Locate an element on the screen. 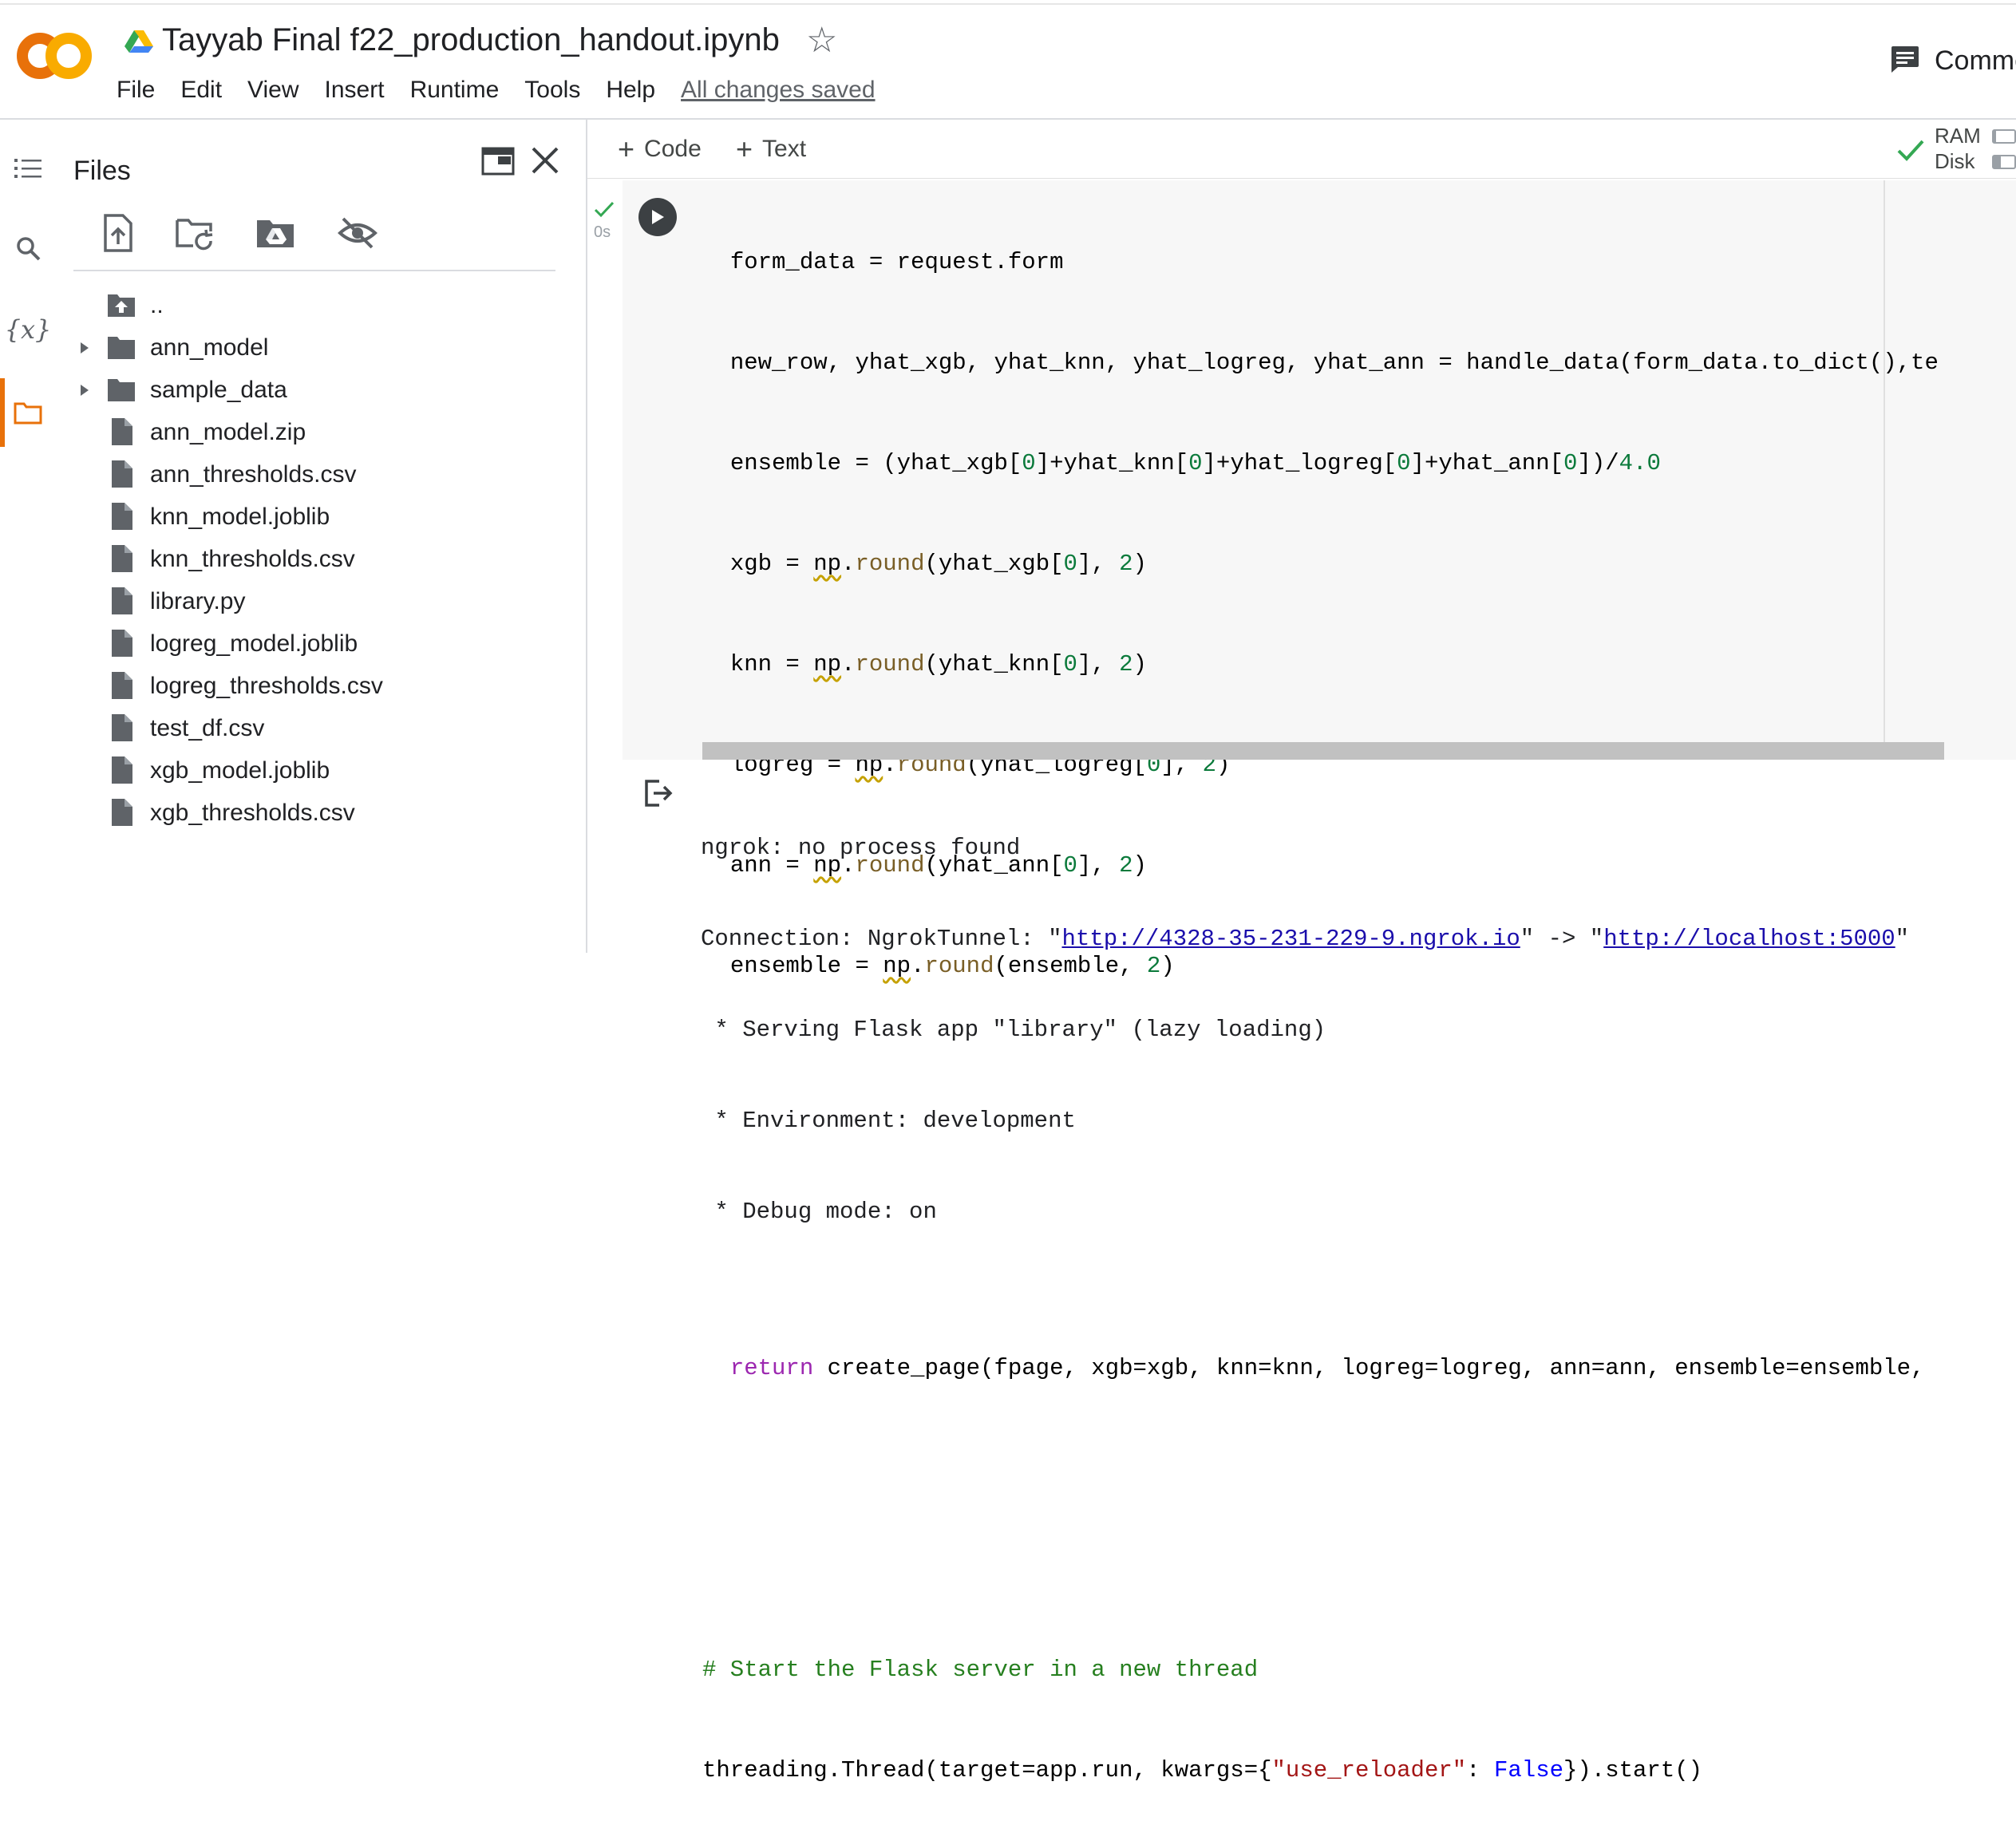 This screenshot has width=2016, height=1821. save-status: All changes saved is located at coordinates (778, 91).